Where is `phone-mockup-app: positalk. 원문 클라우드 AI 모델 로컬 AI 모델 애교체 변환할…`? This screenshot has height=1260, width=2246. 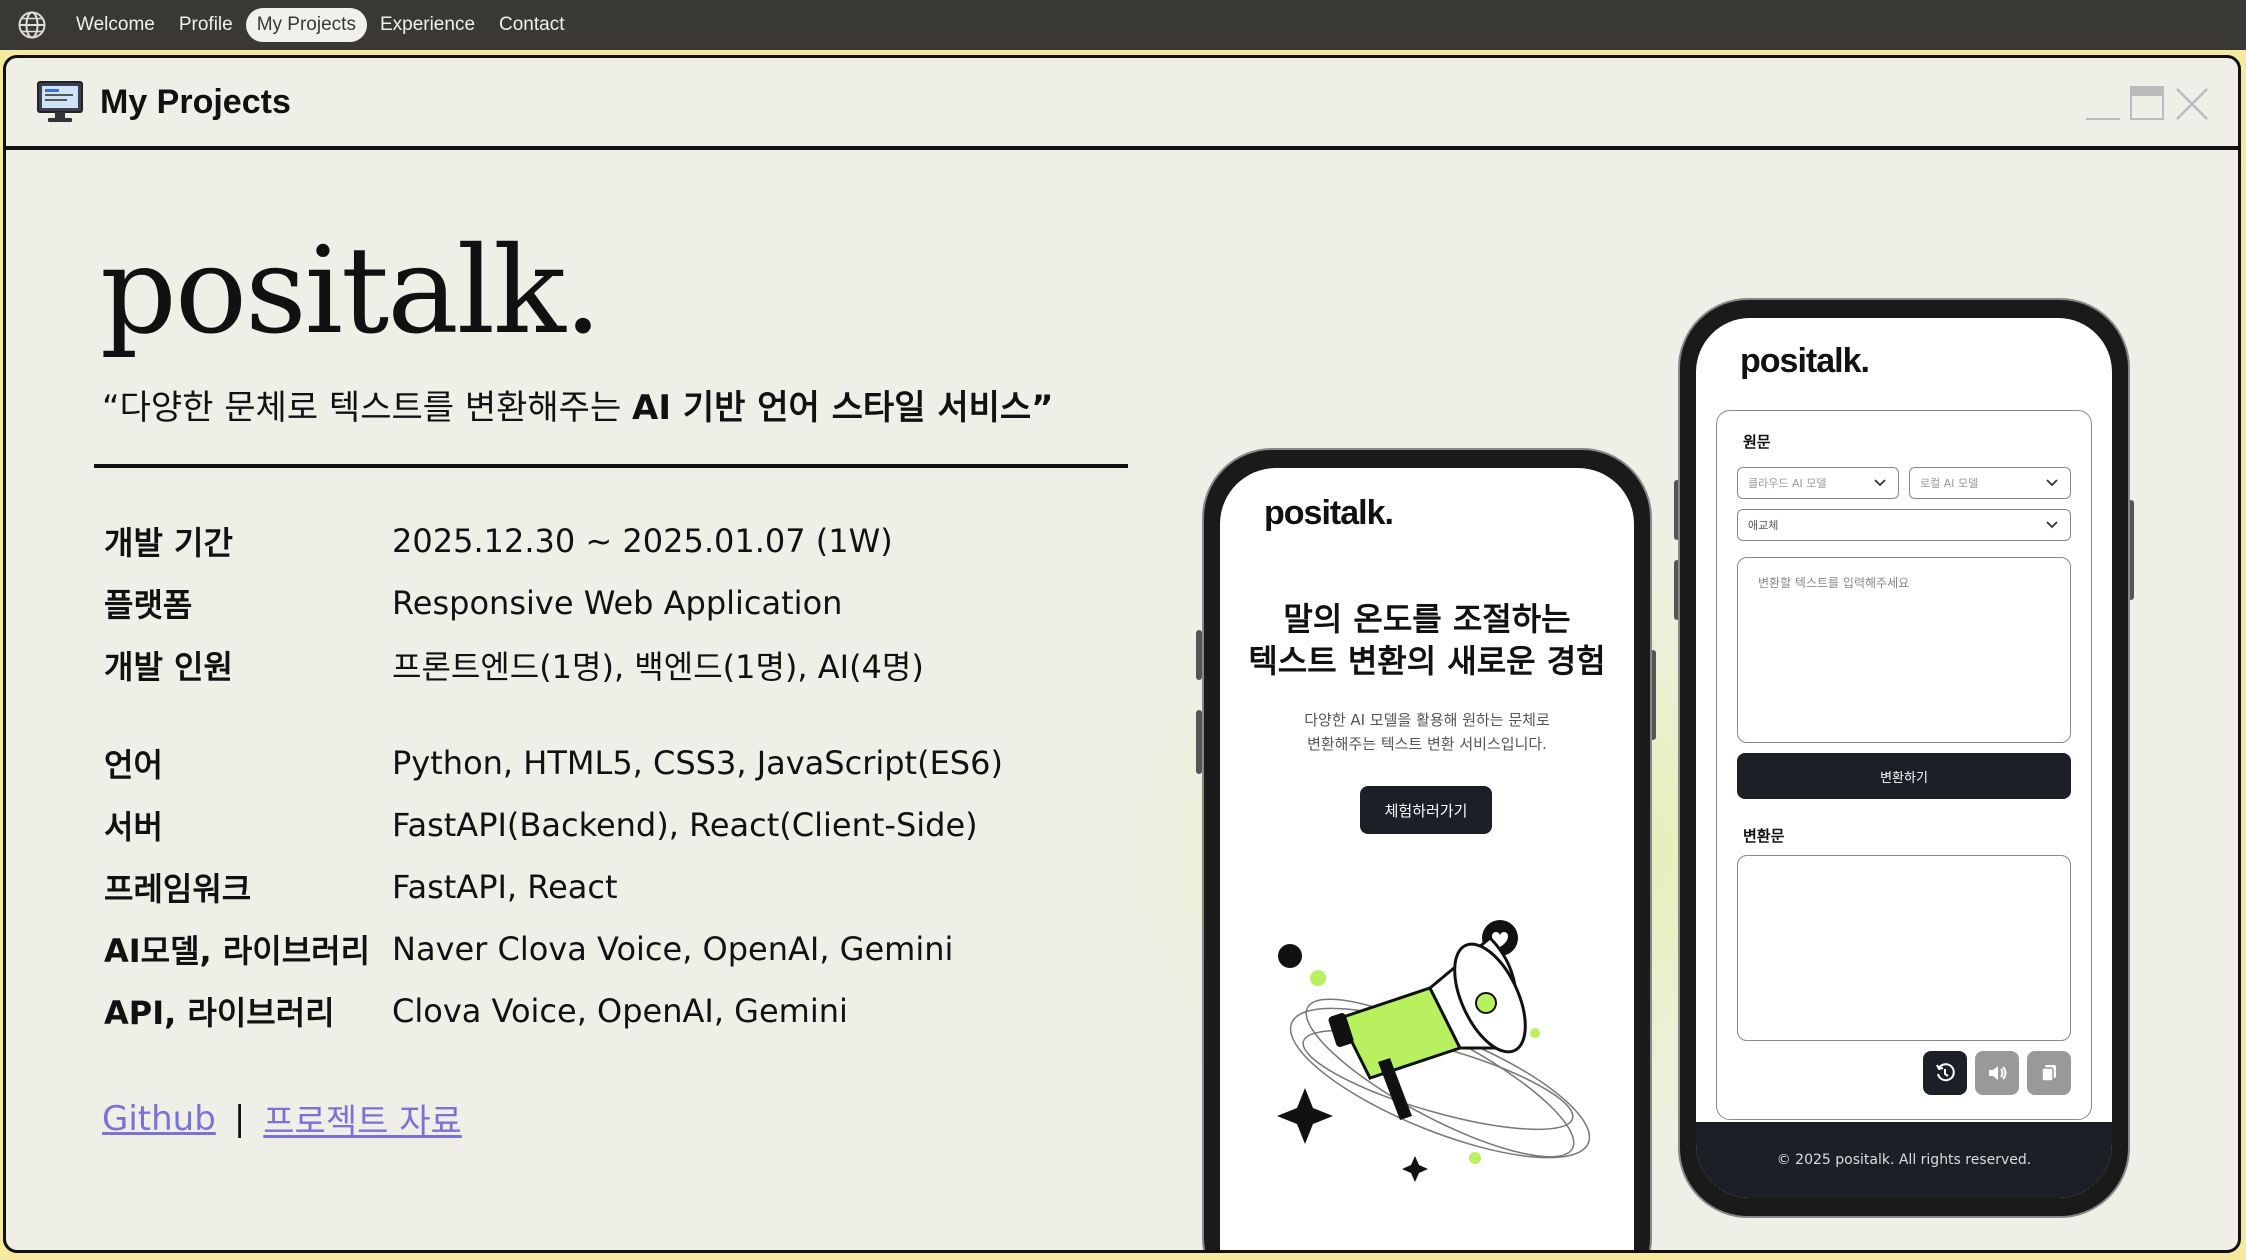
phone-mockup-app: positalk. 원문 클라우드 AI 모델 로컬 AI 모델 애교체 변환할… is located at coordinates (1904, 758).